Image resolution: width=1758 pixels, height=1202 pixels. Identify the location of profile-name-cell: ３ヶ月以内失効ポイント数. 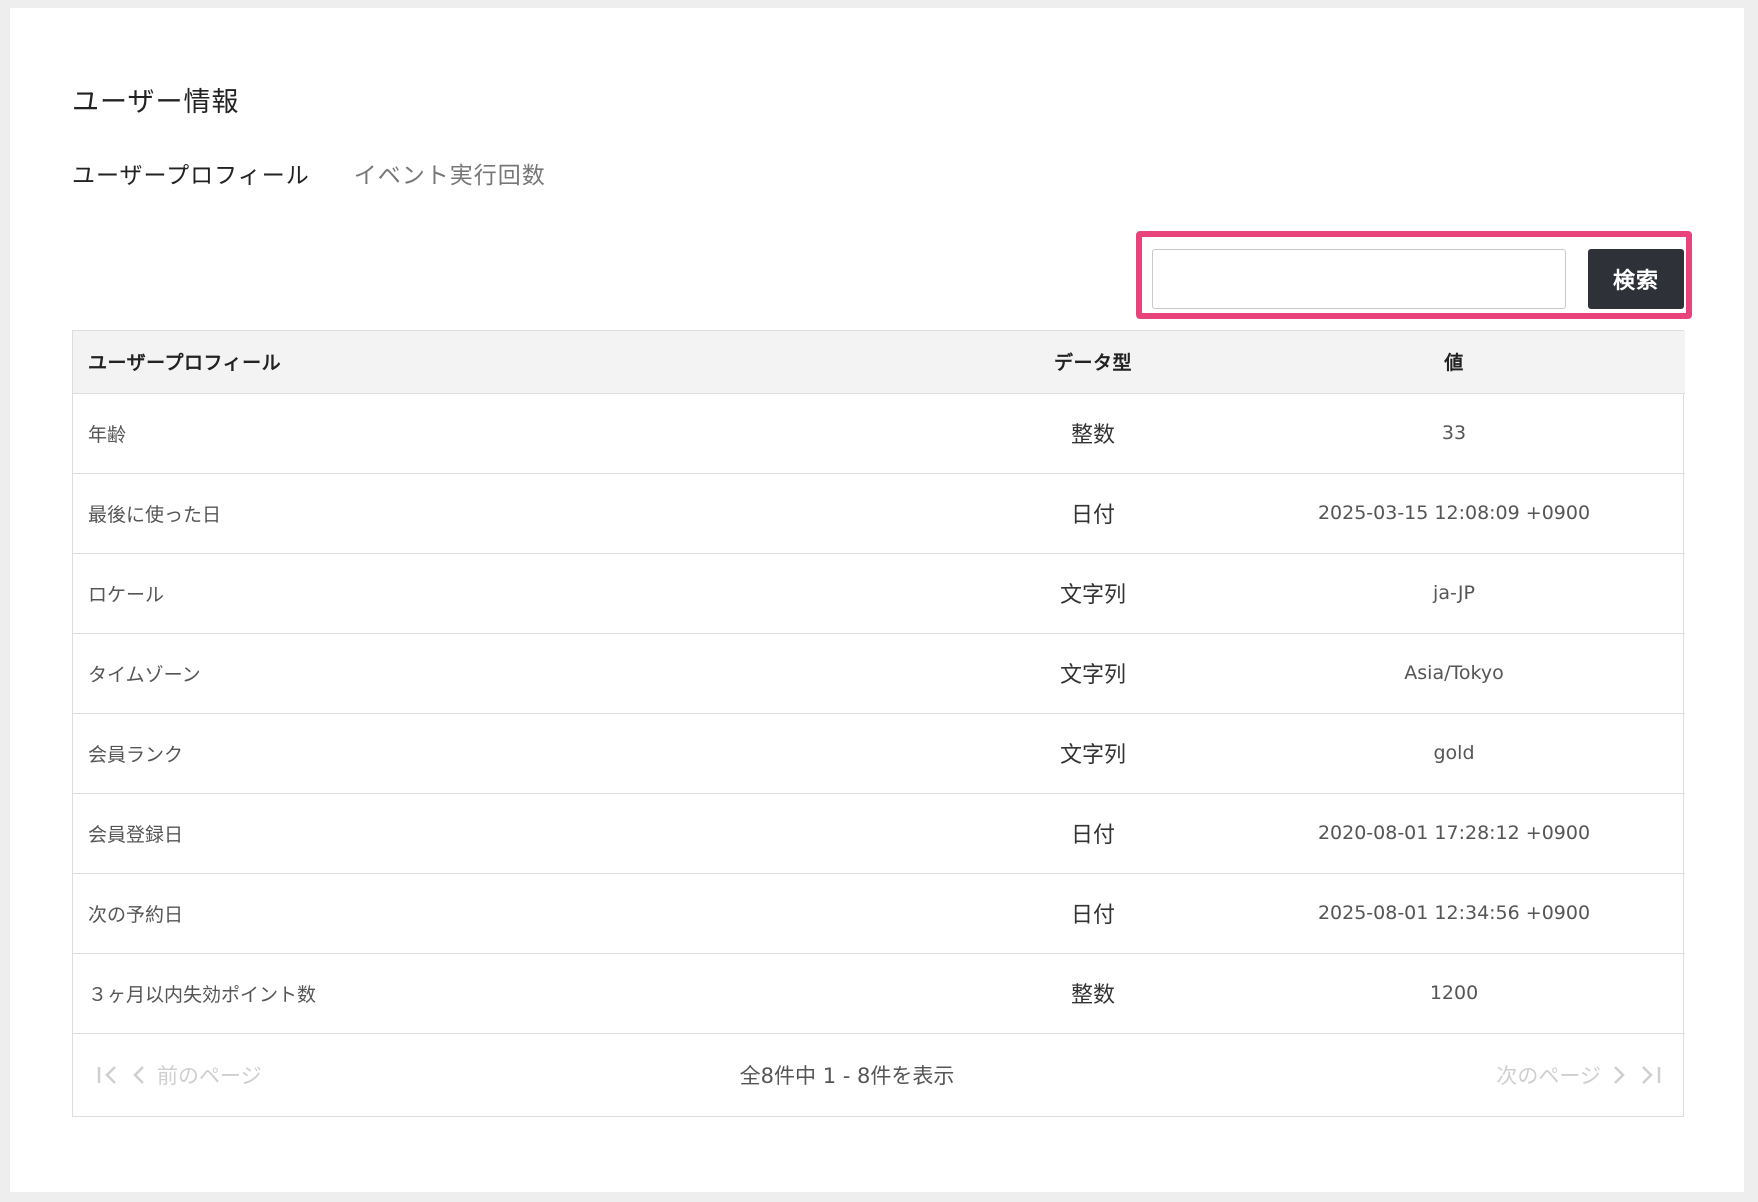
(202, 994).